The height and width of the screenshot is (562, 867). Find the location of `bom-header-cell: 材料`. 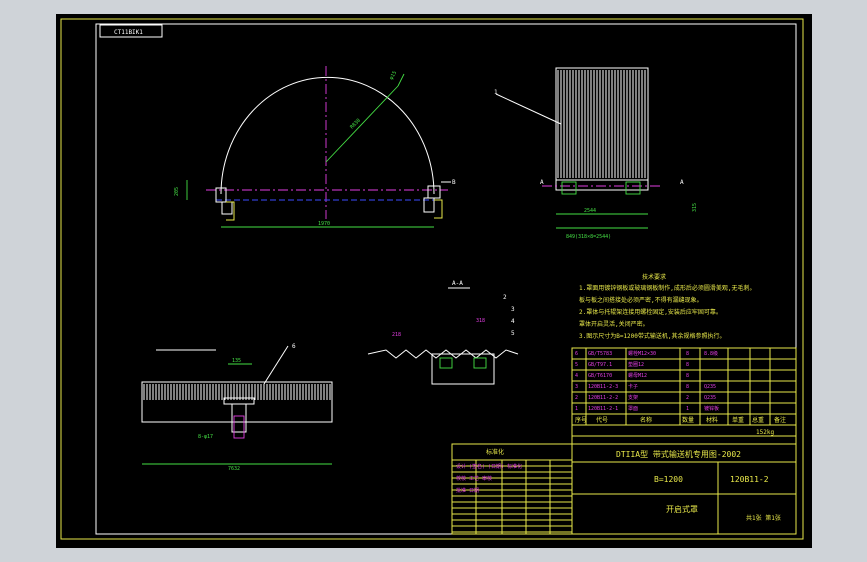

bom-header-cell: 材料 is located at coordinates (712, 420).